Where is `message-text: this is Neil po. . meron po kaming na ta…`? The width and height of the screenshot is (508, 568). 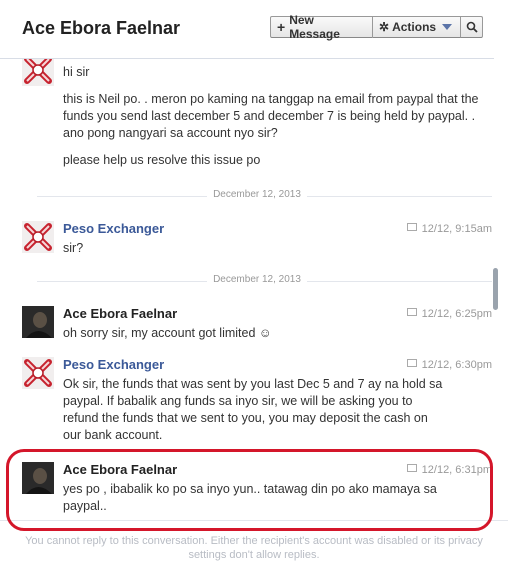 message-text: this is Neil po. . meron po kaming na ta… is located at coordinates (271, 116).